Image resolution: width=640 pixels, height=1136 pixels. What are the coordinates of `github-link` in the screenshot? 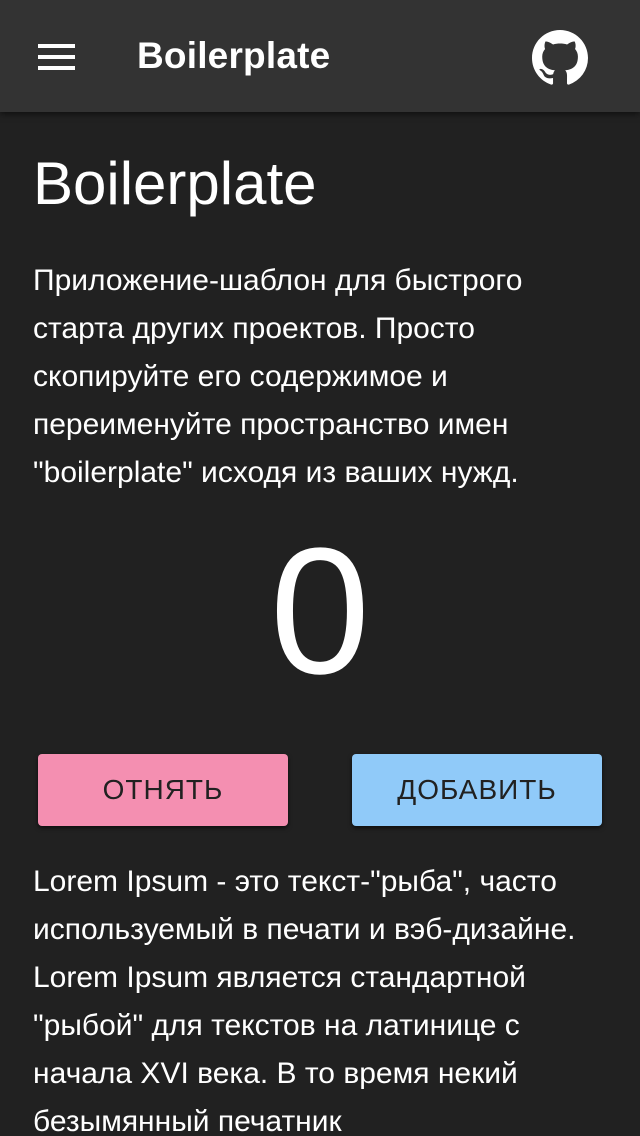 It's located at (560, 58).